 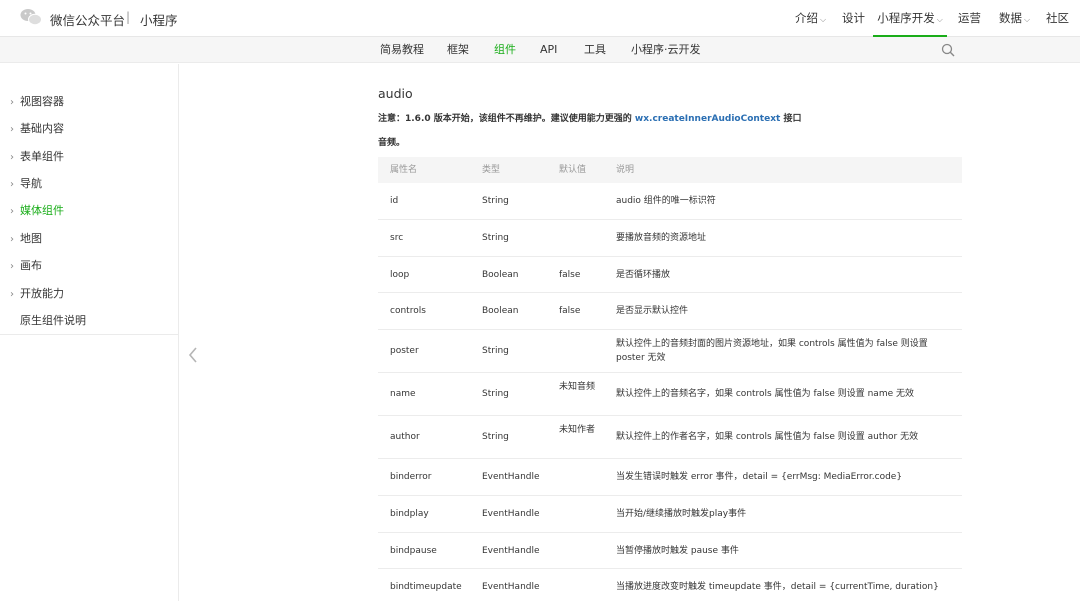 I want to click on topnav-label: 社区, so click(x=1057, y=18).